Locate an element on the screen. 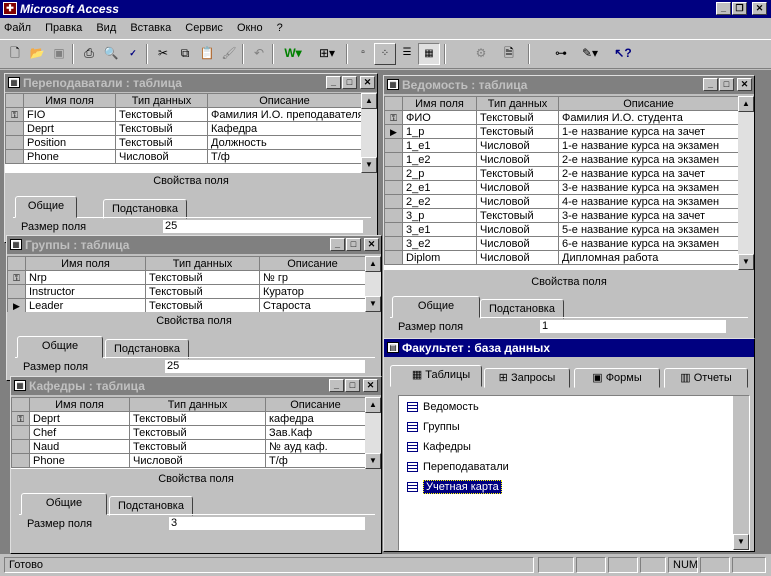 The image size is (771, 576). list-item-selected: Учетная карта is located at coordinates (454, 487).